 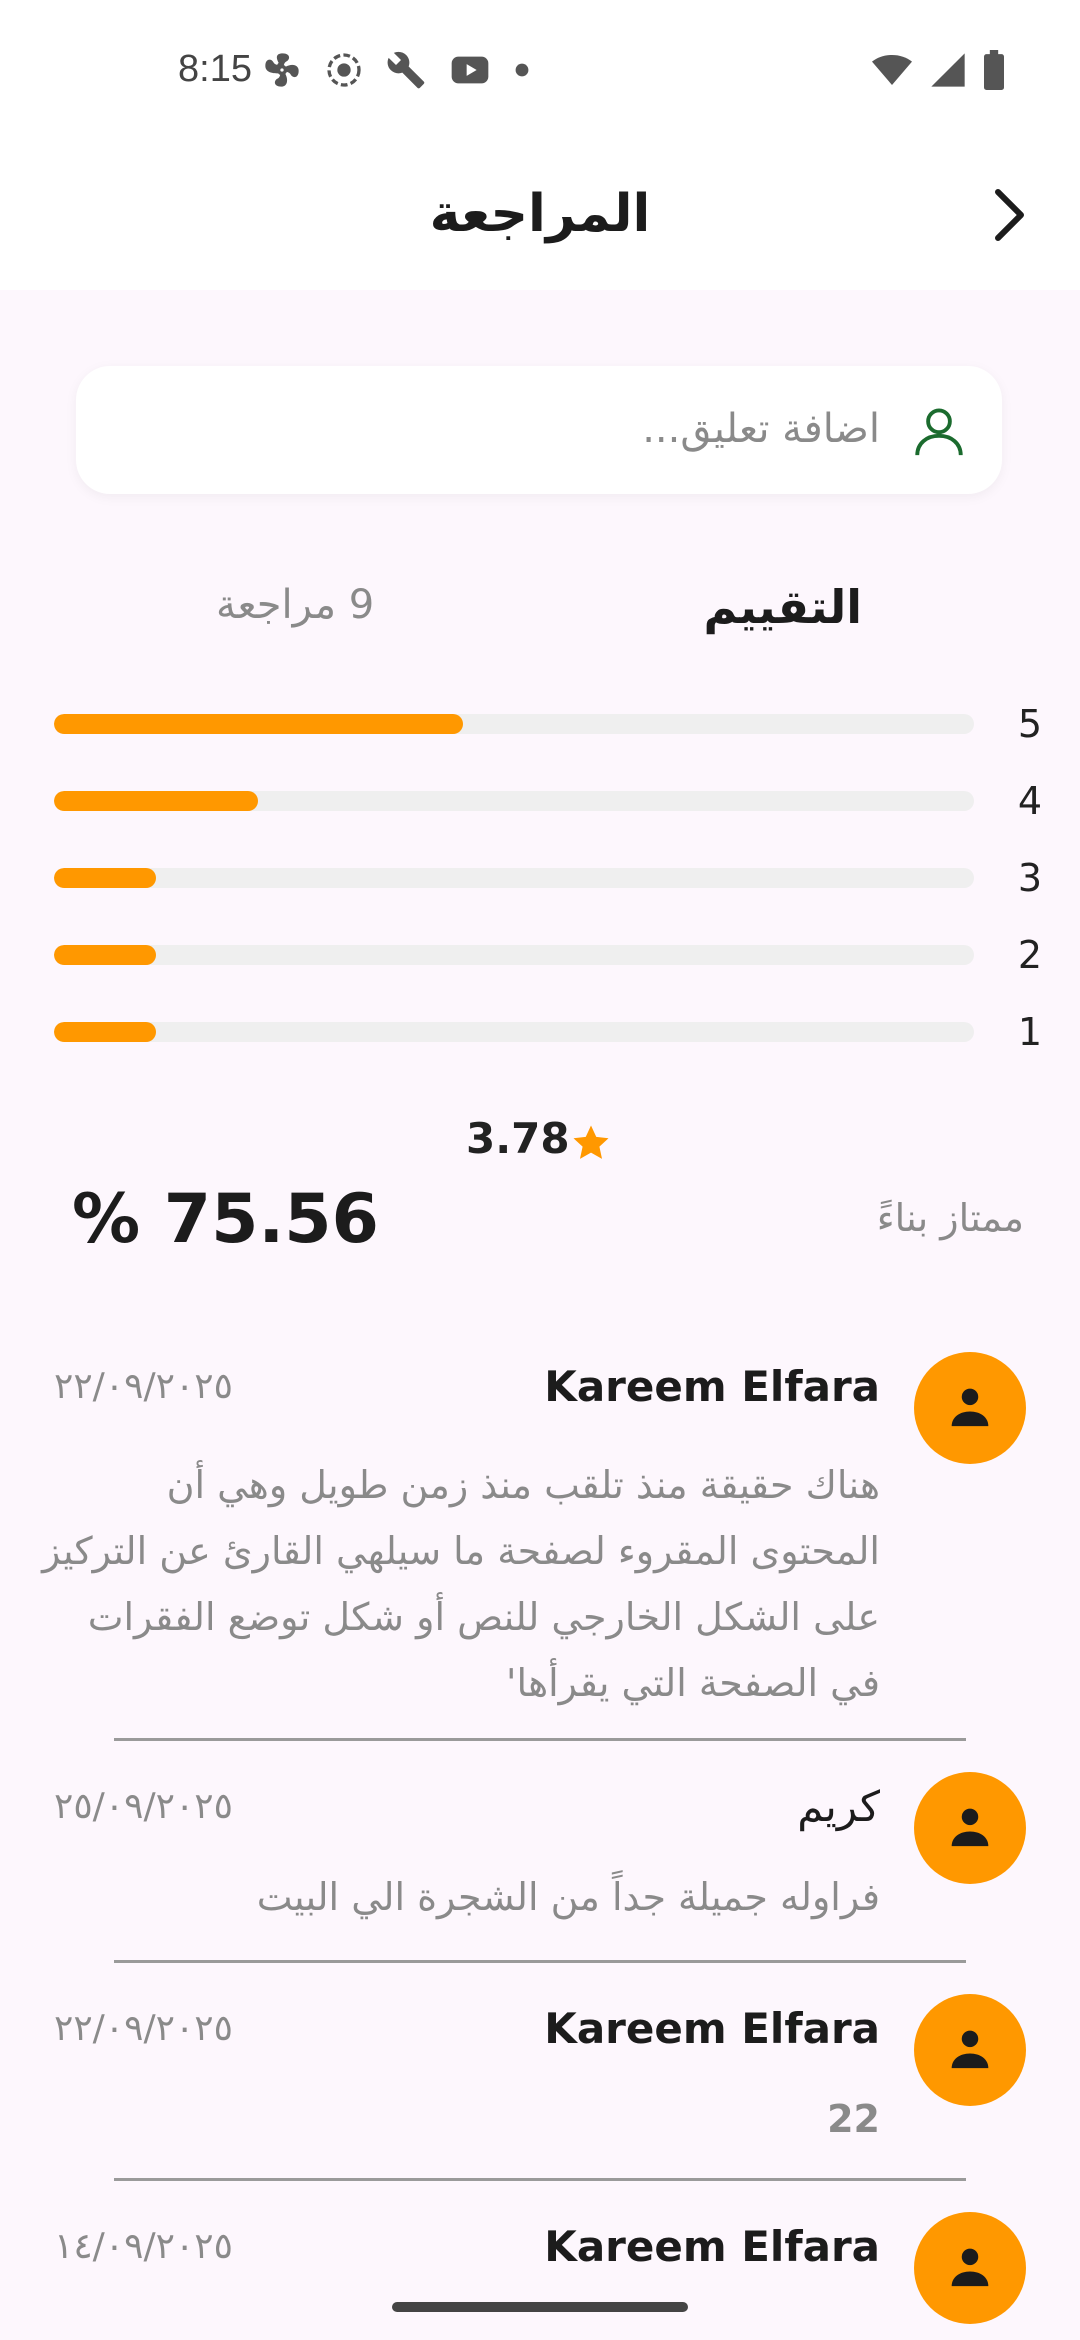 What do you see at coordinates (540, 2307) in the screenshot?
I see `home-indicator` at bounding box center [540, 2307].